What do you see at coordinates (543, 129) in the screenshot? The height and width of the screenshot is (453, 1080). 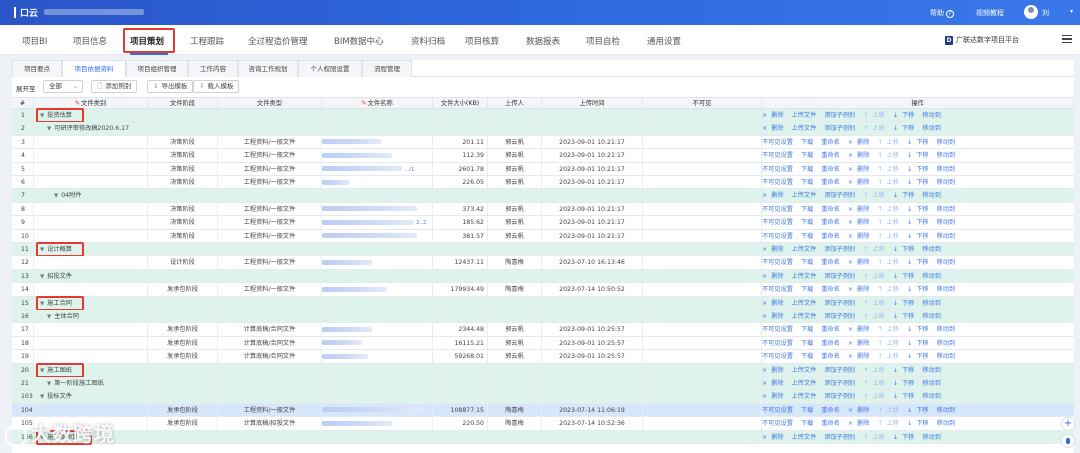 I see `category-row: 2 ▼ 可研评审修改稿2020.6.17 × 删除 上传文件 添加子例别 ↑ 上移 ↓ 下移 移动到` at bounding box center [543, 129].